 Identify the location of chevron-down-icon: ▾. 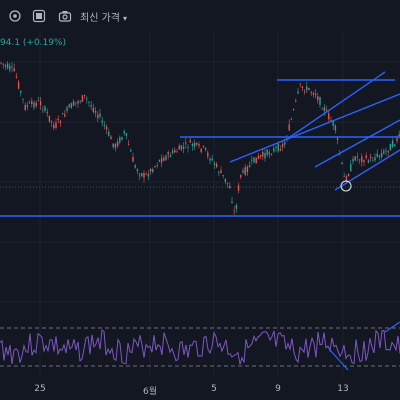
(124, 18).